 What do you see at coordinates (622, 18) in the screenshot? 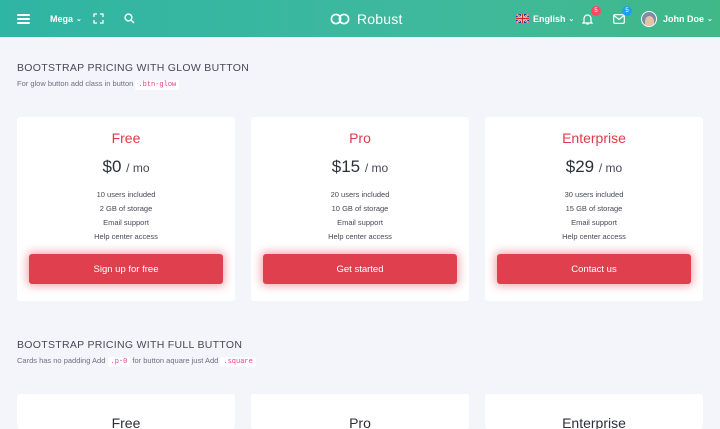
I see `messages-button: 5` at bounding box center [622, 18].